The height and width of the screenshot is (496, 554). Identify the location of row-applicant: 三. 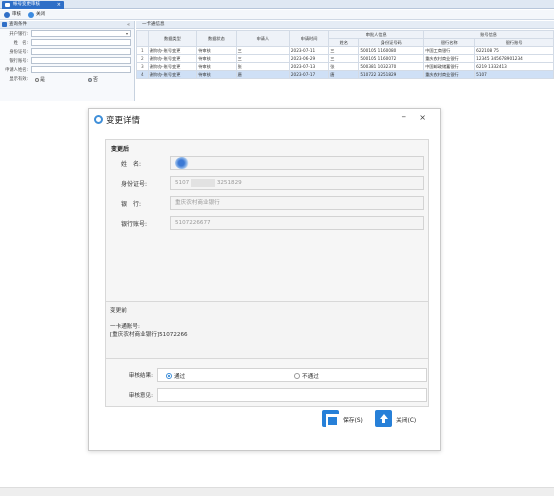
(262, 58).